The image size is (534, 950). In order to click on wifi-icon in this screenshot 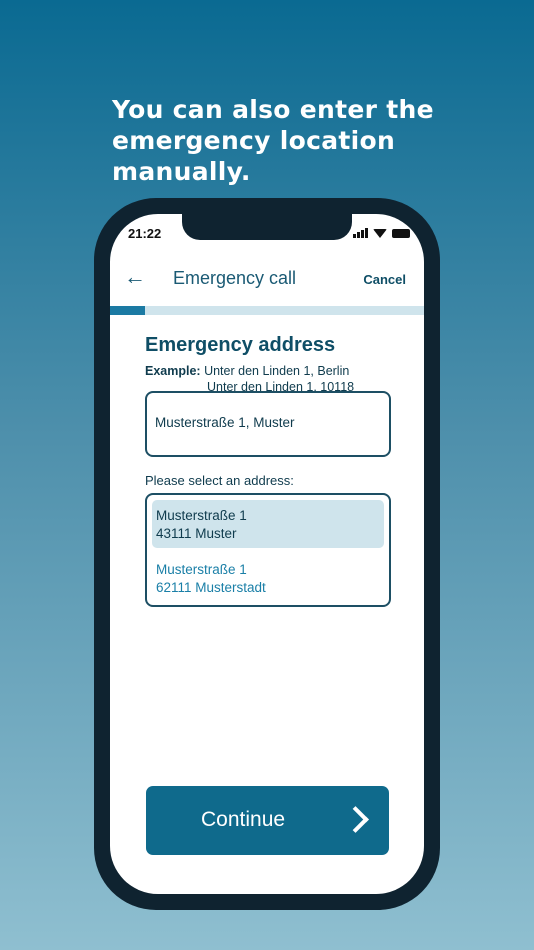, I will do `click(380, 233)`.